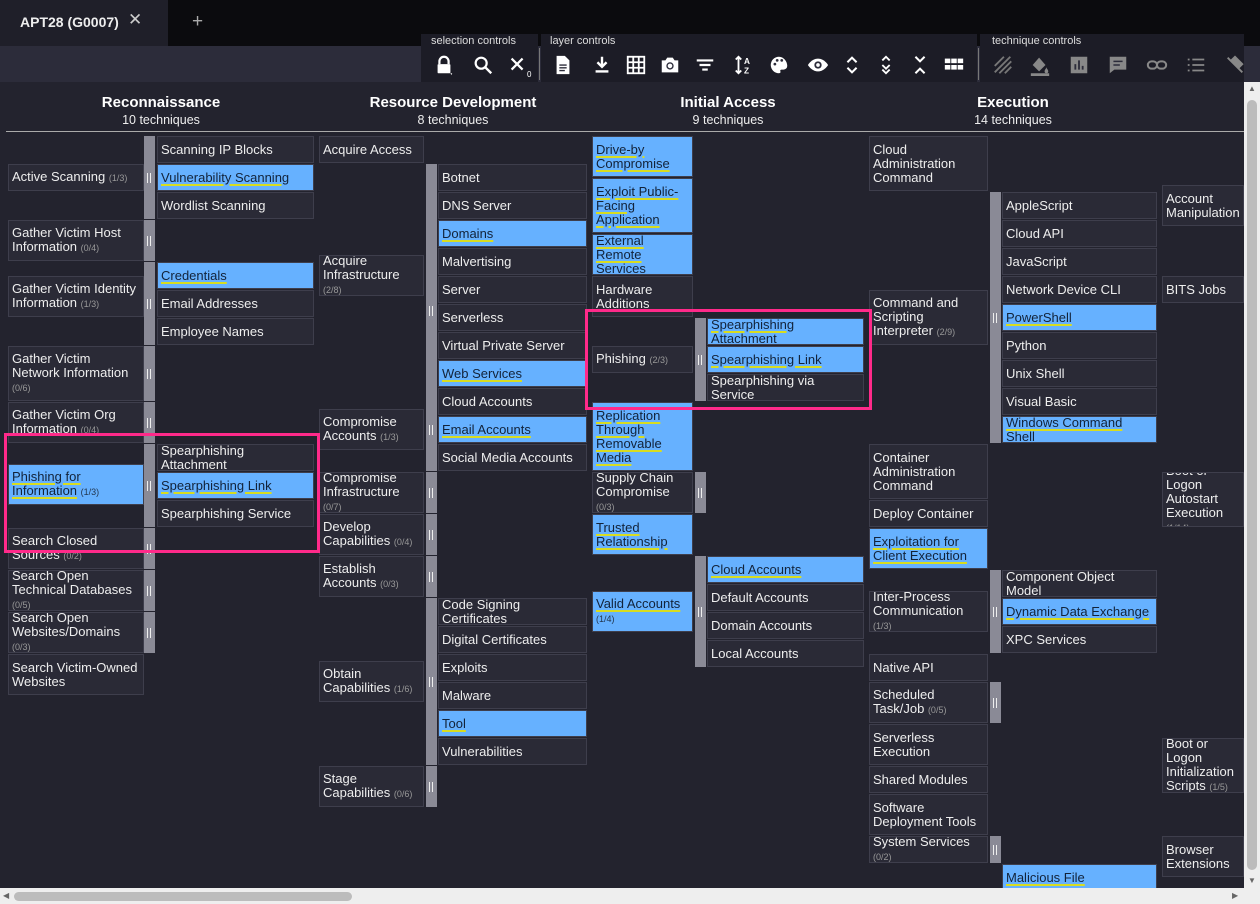 The width and height of the screenshot is (1260, 904). Describe the element at coordinates (1252, 88) in the screenshot. I see `scroll-up-arrow-icon: ▲` at that location.